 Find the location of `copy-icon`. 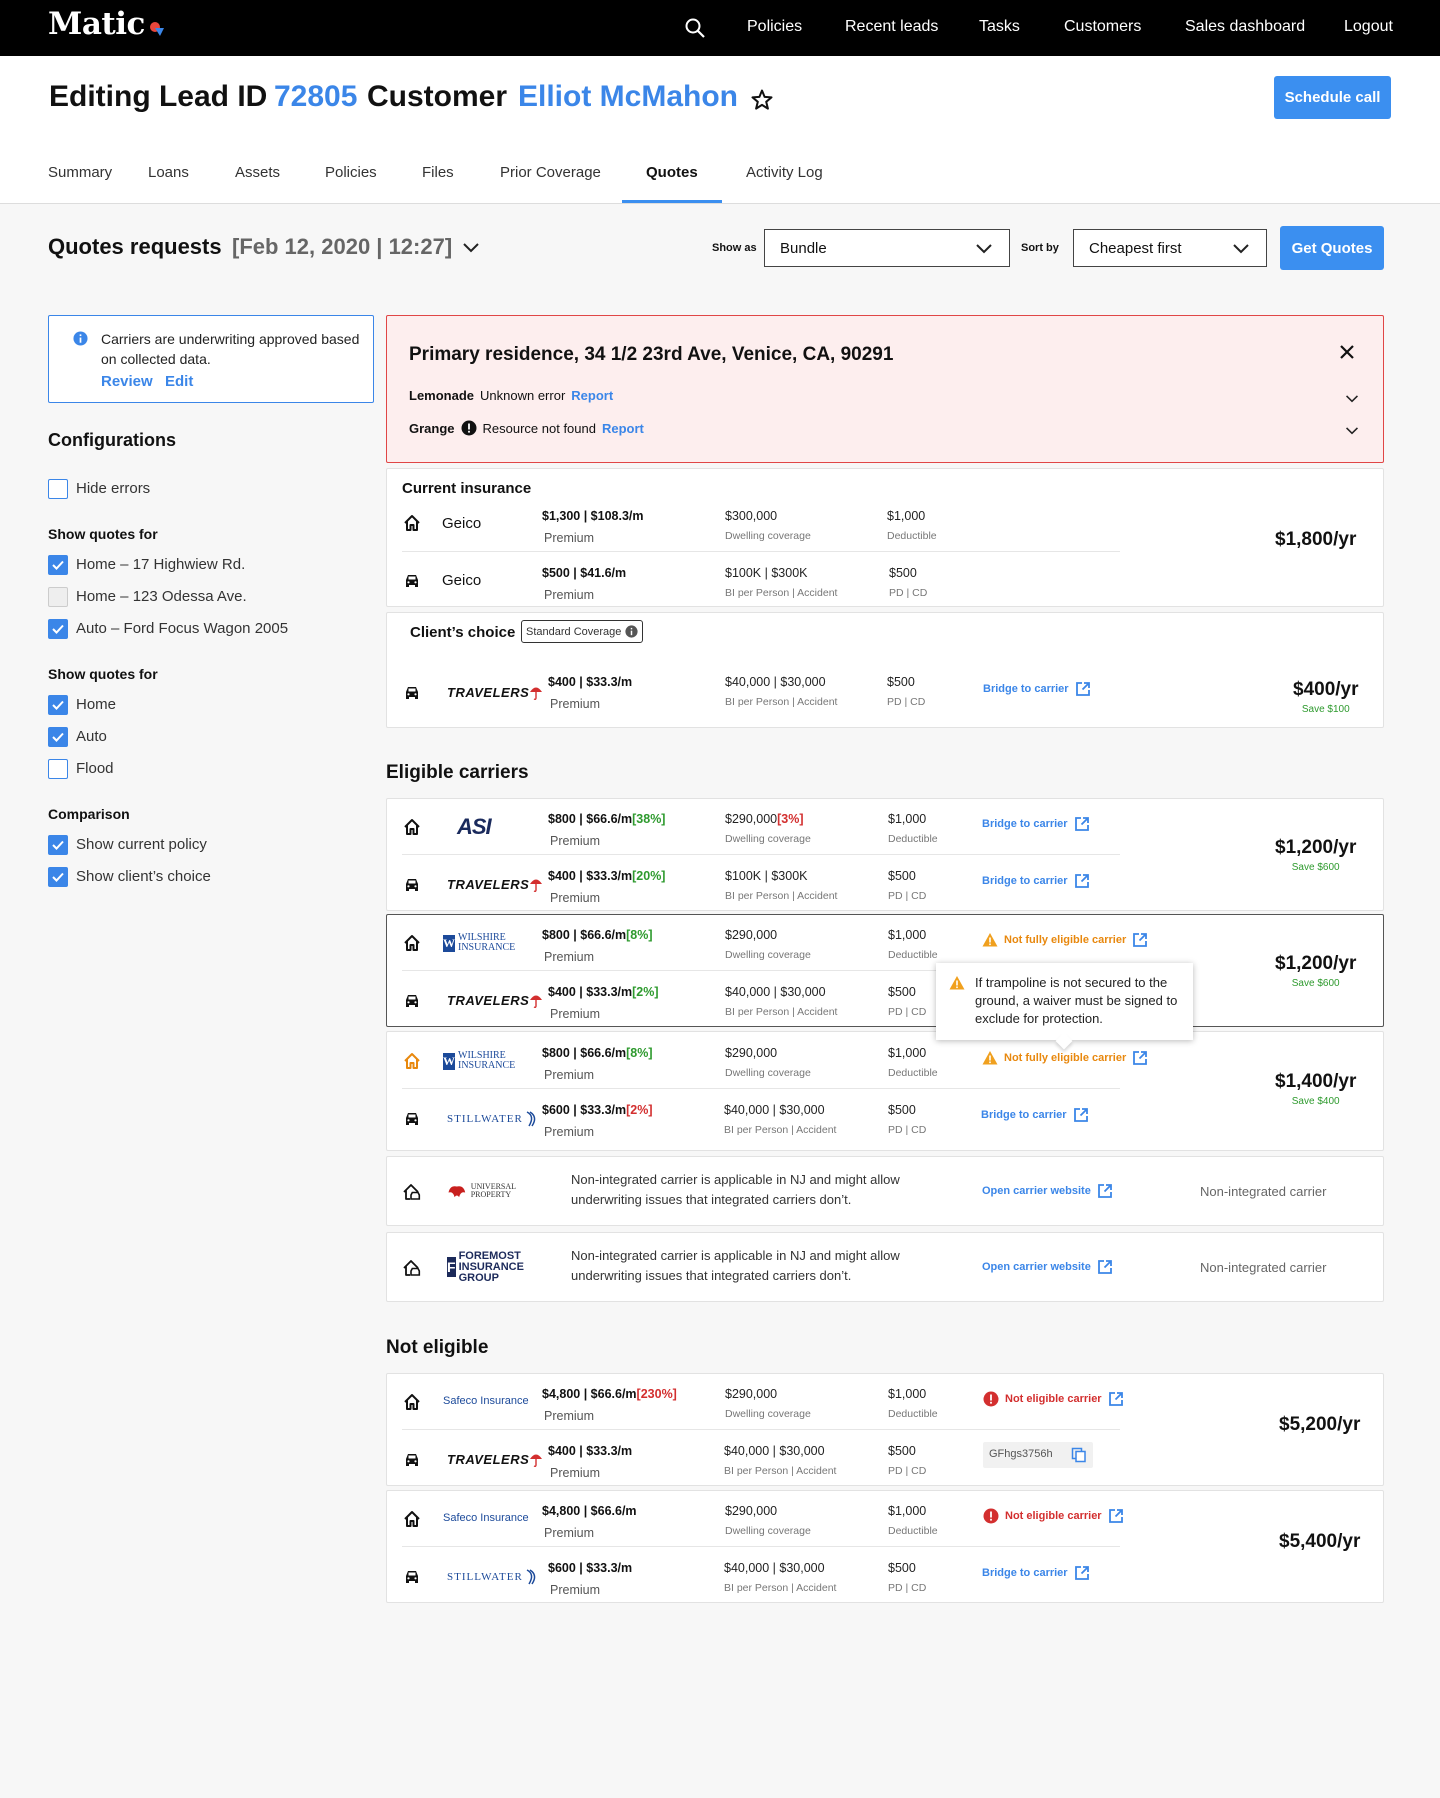

copy-icon is located at coordinates (1079, 1455).